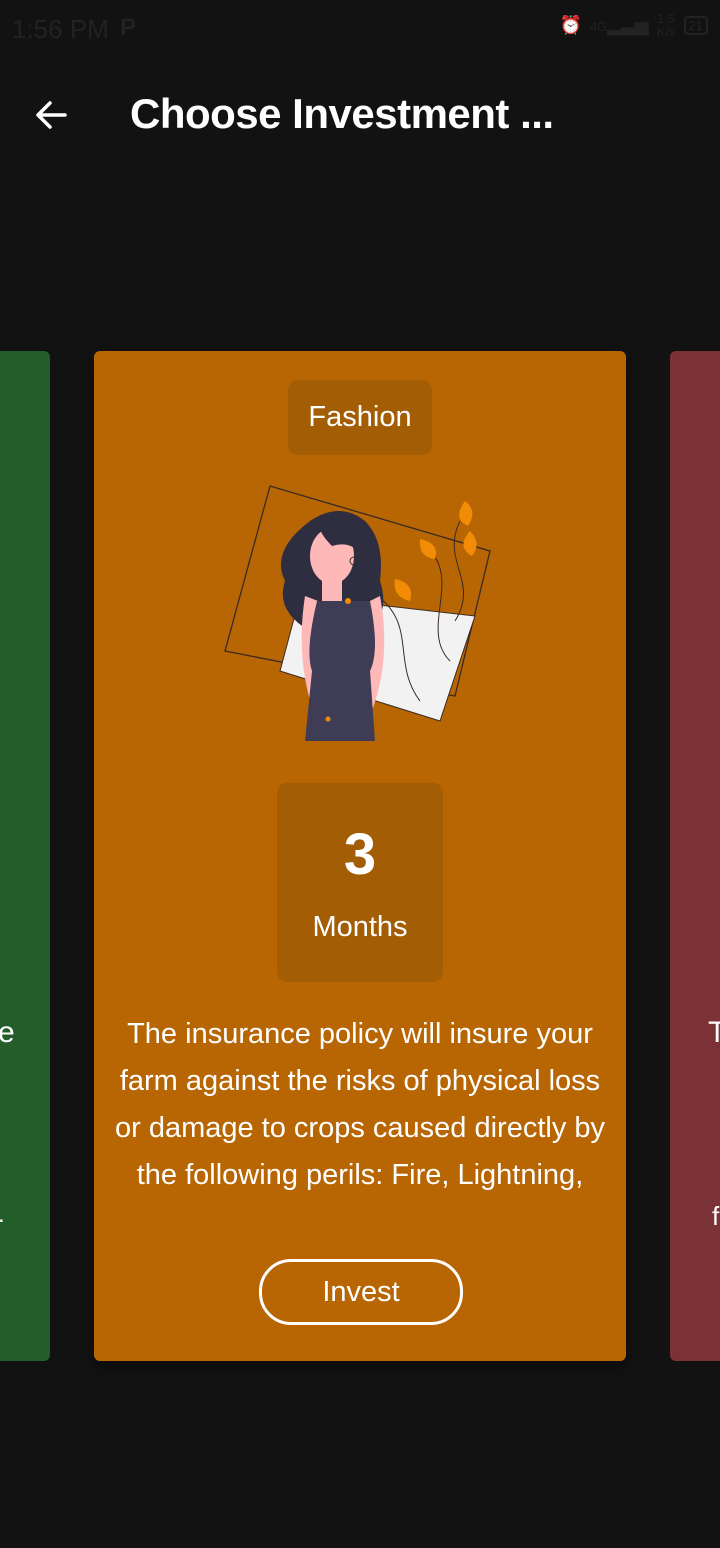  What do you see at coordinates (360, 417) in the screenshot?
I see `category-chip: Fashion` at bounding box center [360, 417].